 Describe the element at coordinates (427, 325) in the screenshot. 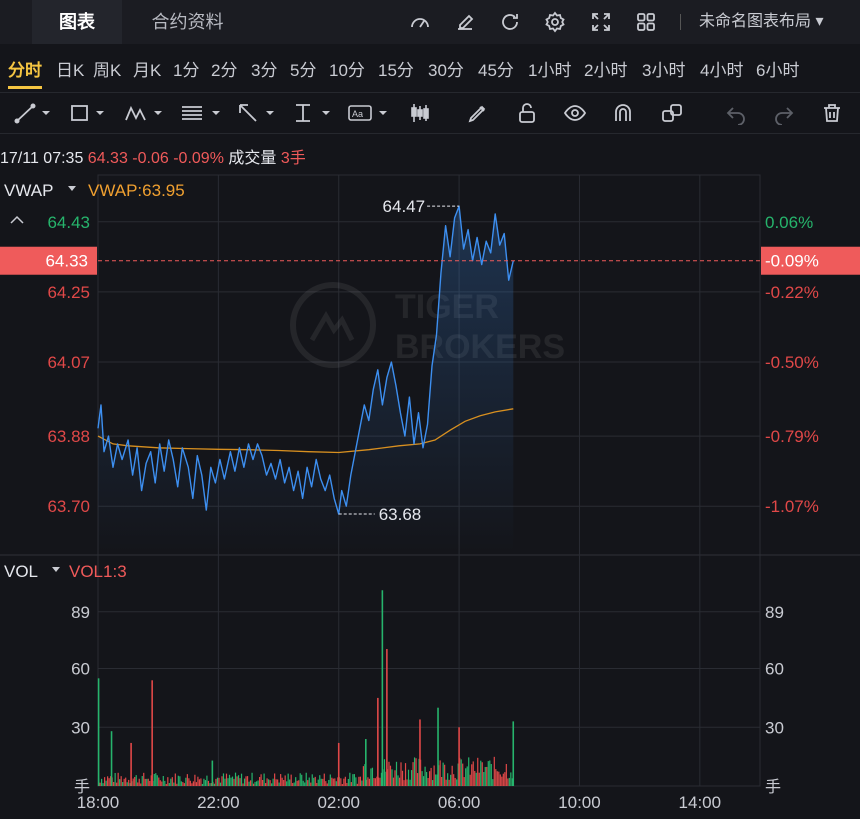

I see `broker-watermark: TIGER BROKERS` at that location.